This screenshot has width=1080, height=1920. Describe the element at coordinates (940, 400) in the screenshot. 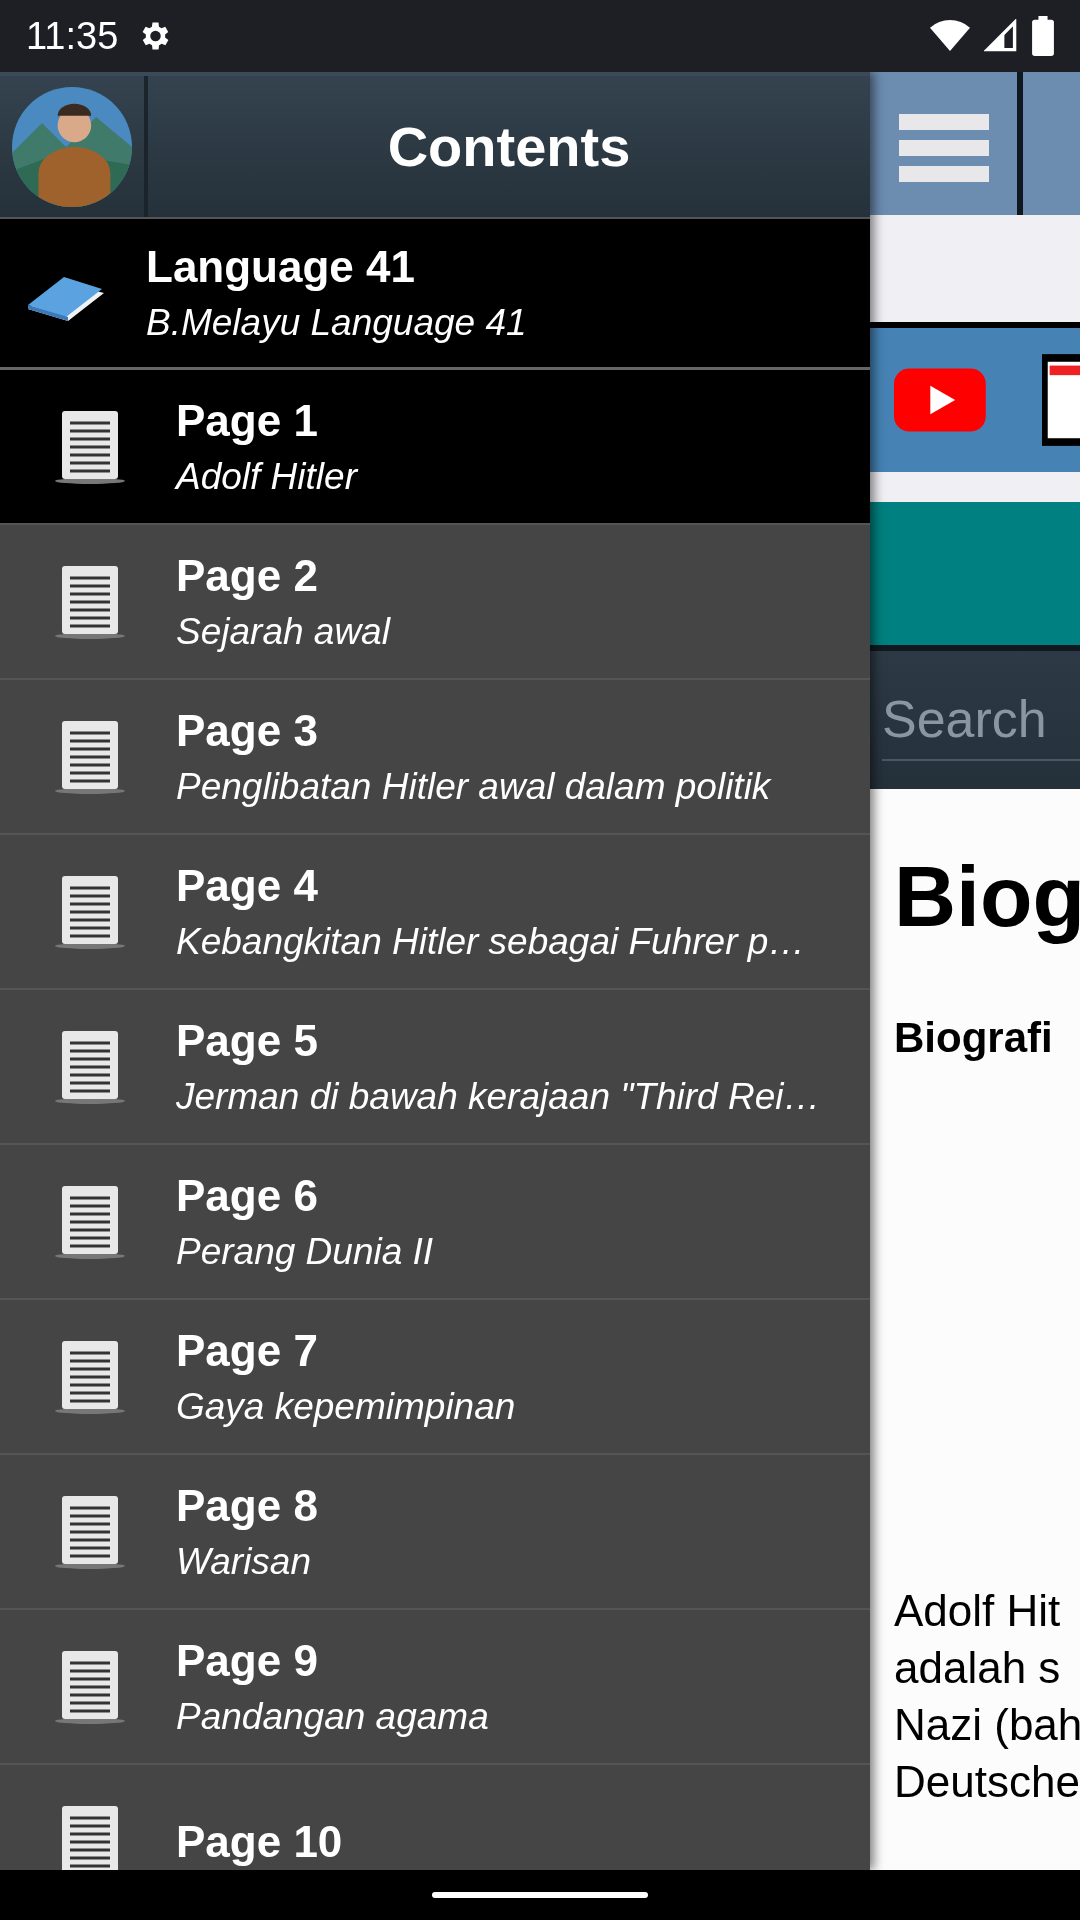

I see `video-play-icon` at that location.